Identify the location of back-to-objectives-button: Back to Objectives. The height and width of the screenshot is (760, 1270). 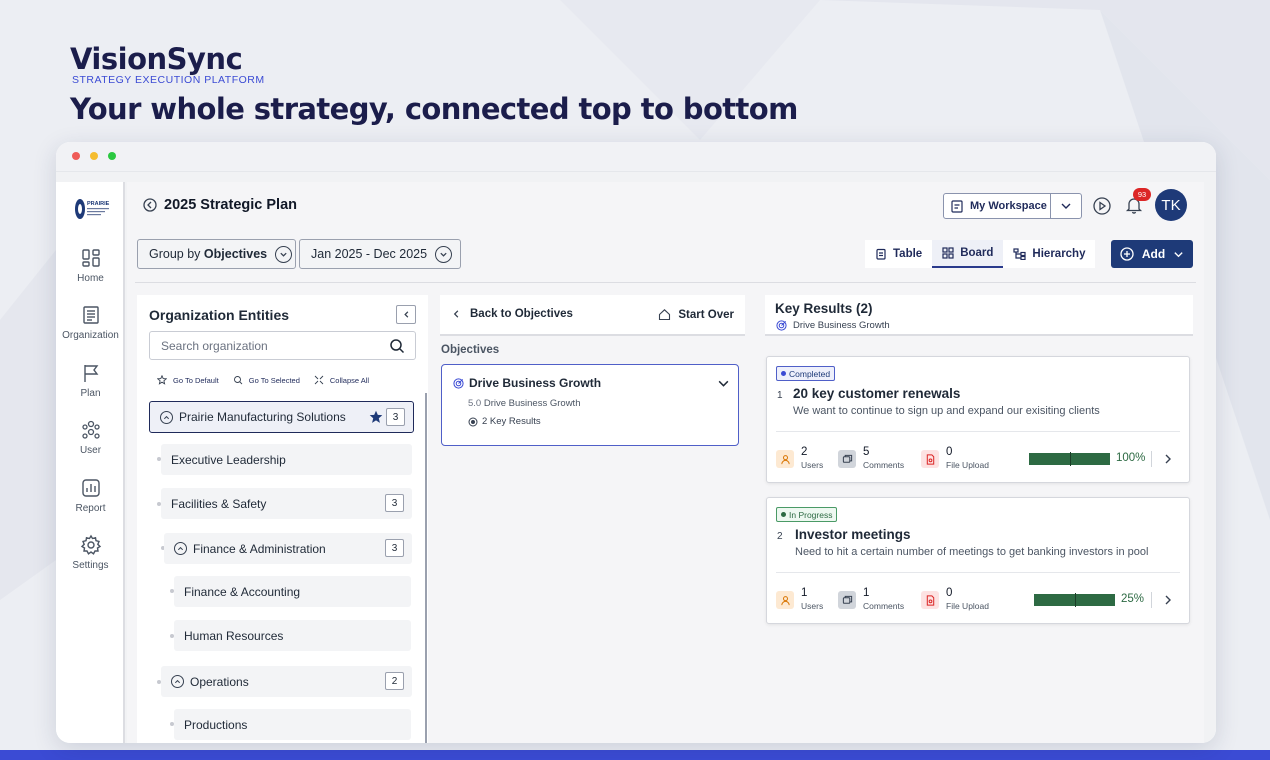
(512, 314).